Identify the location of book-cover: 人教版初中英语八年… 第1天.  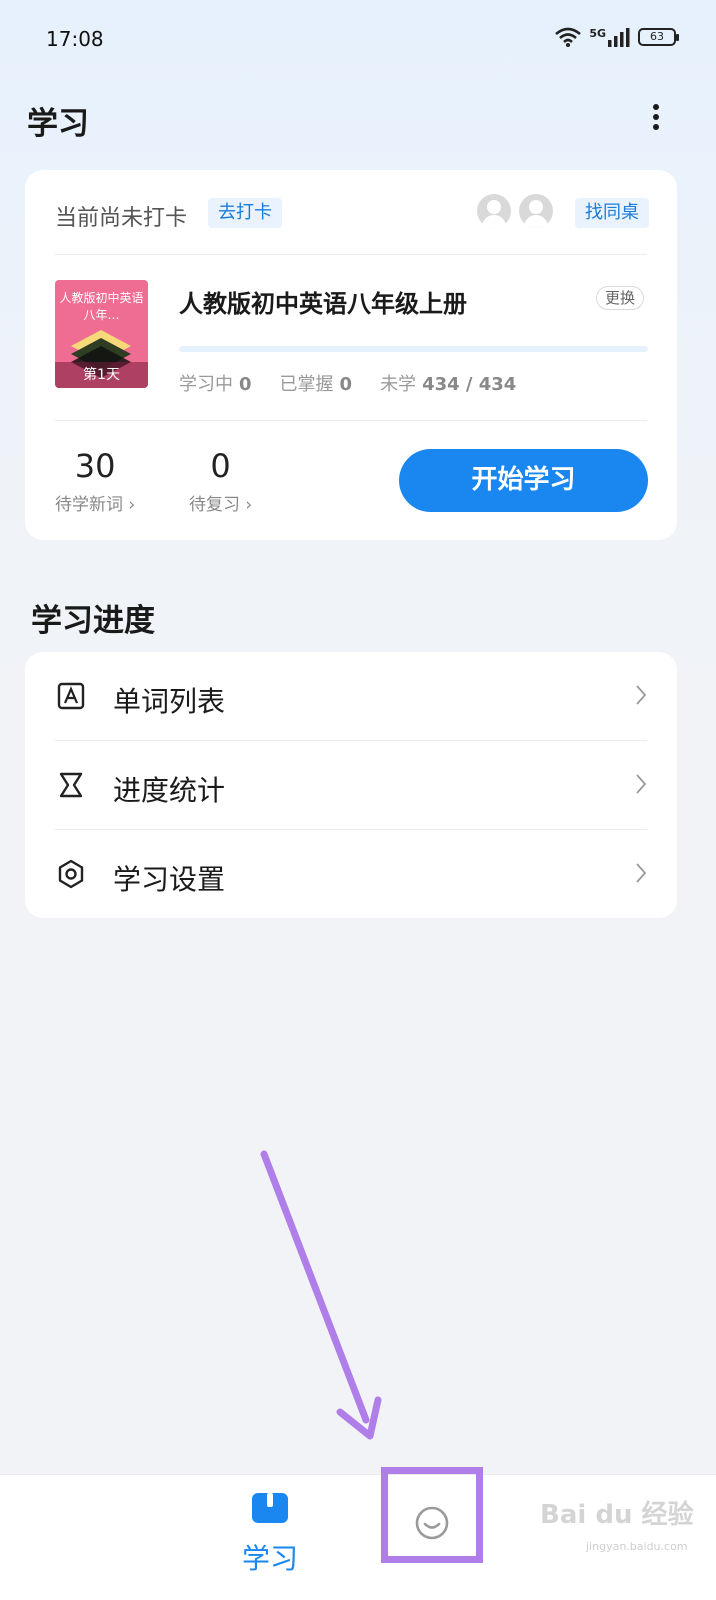
(101, 334).